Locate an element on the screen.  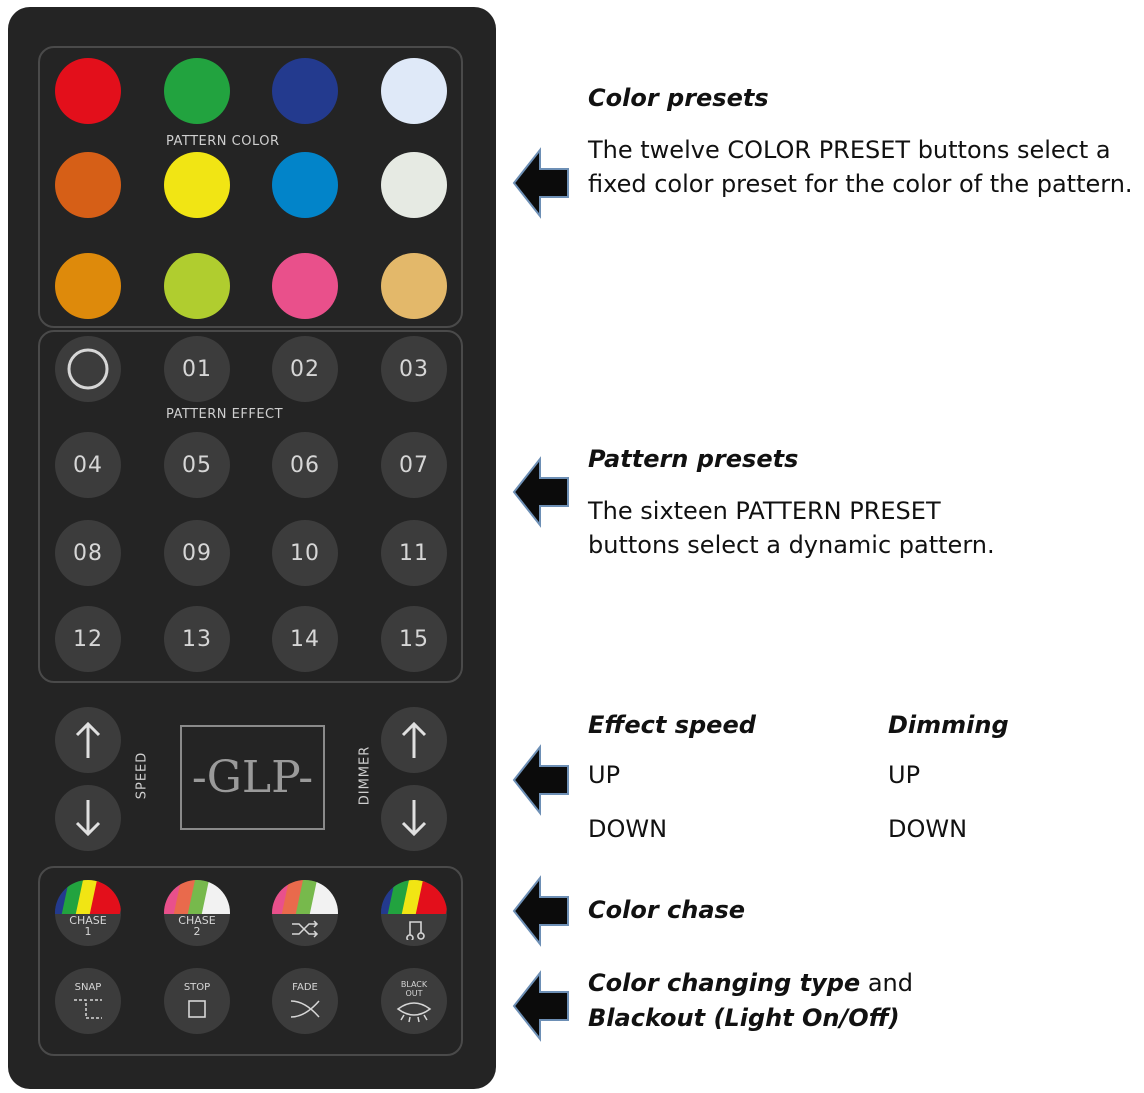
music-note-icon is located at coordinates (415, 930).